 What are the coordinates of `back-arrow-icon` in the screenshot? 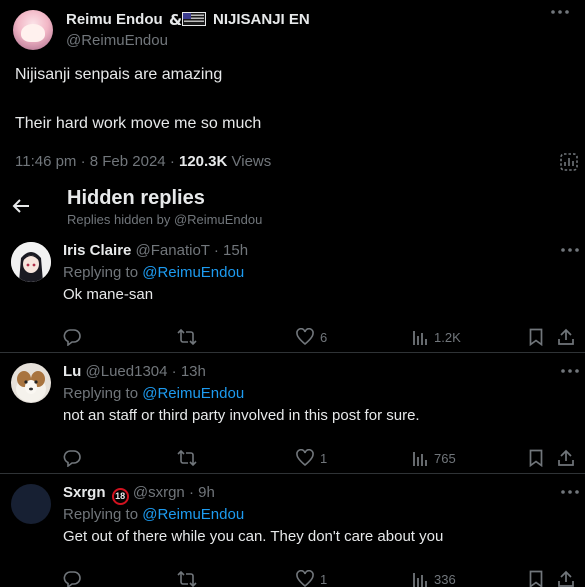 It's located at (21, 206).